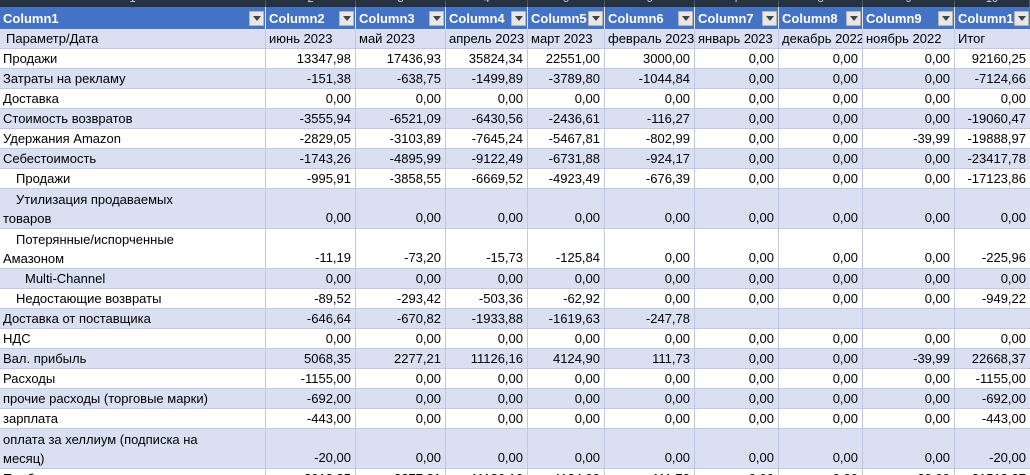 The image size is (1030, 475). I want to click on row-label-cell: НДС, so click(133, 339).